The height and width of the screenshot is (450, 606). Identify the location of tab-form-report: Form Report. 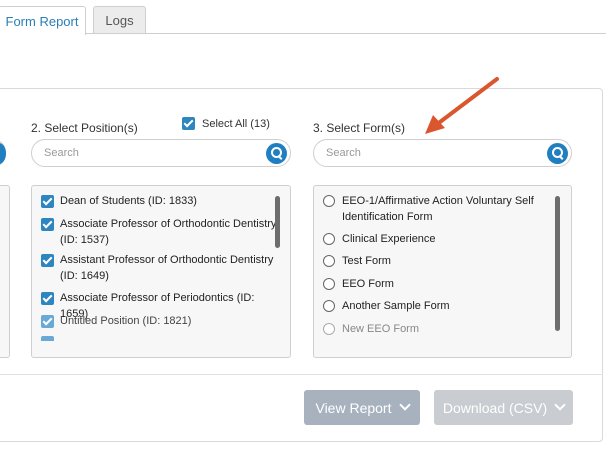
(43, 20).